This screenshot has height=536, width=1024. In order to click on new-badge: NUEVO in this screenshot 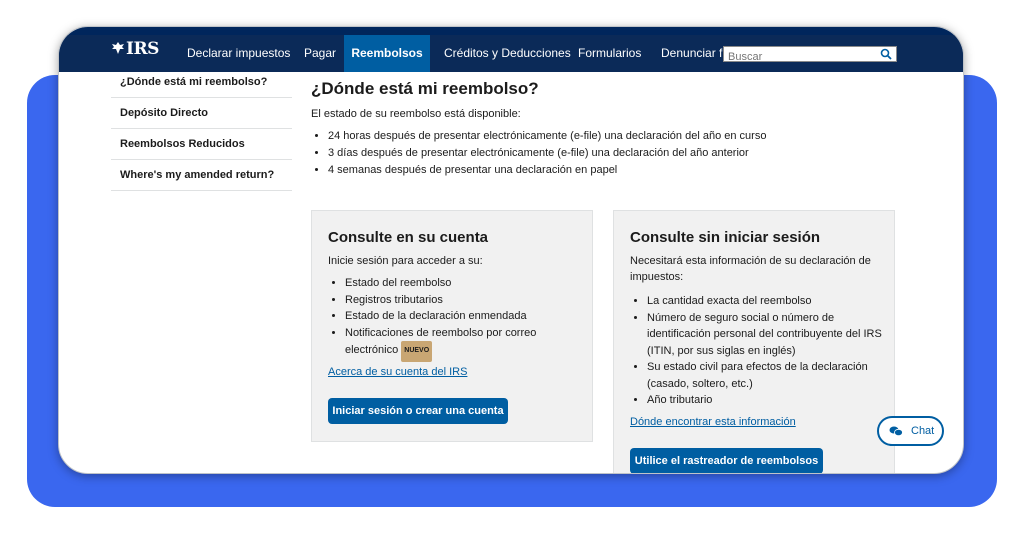, I will do `click(417, 351)`.